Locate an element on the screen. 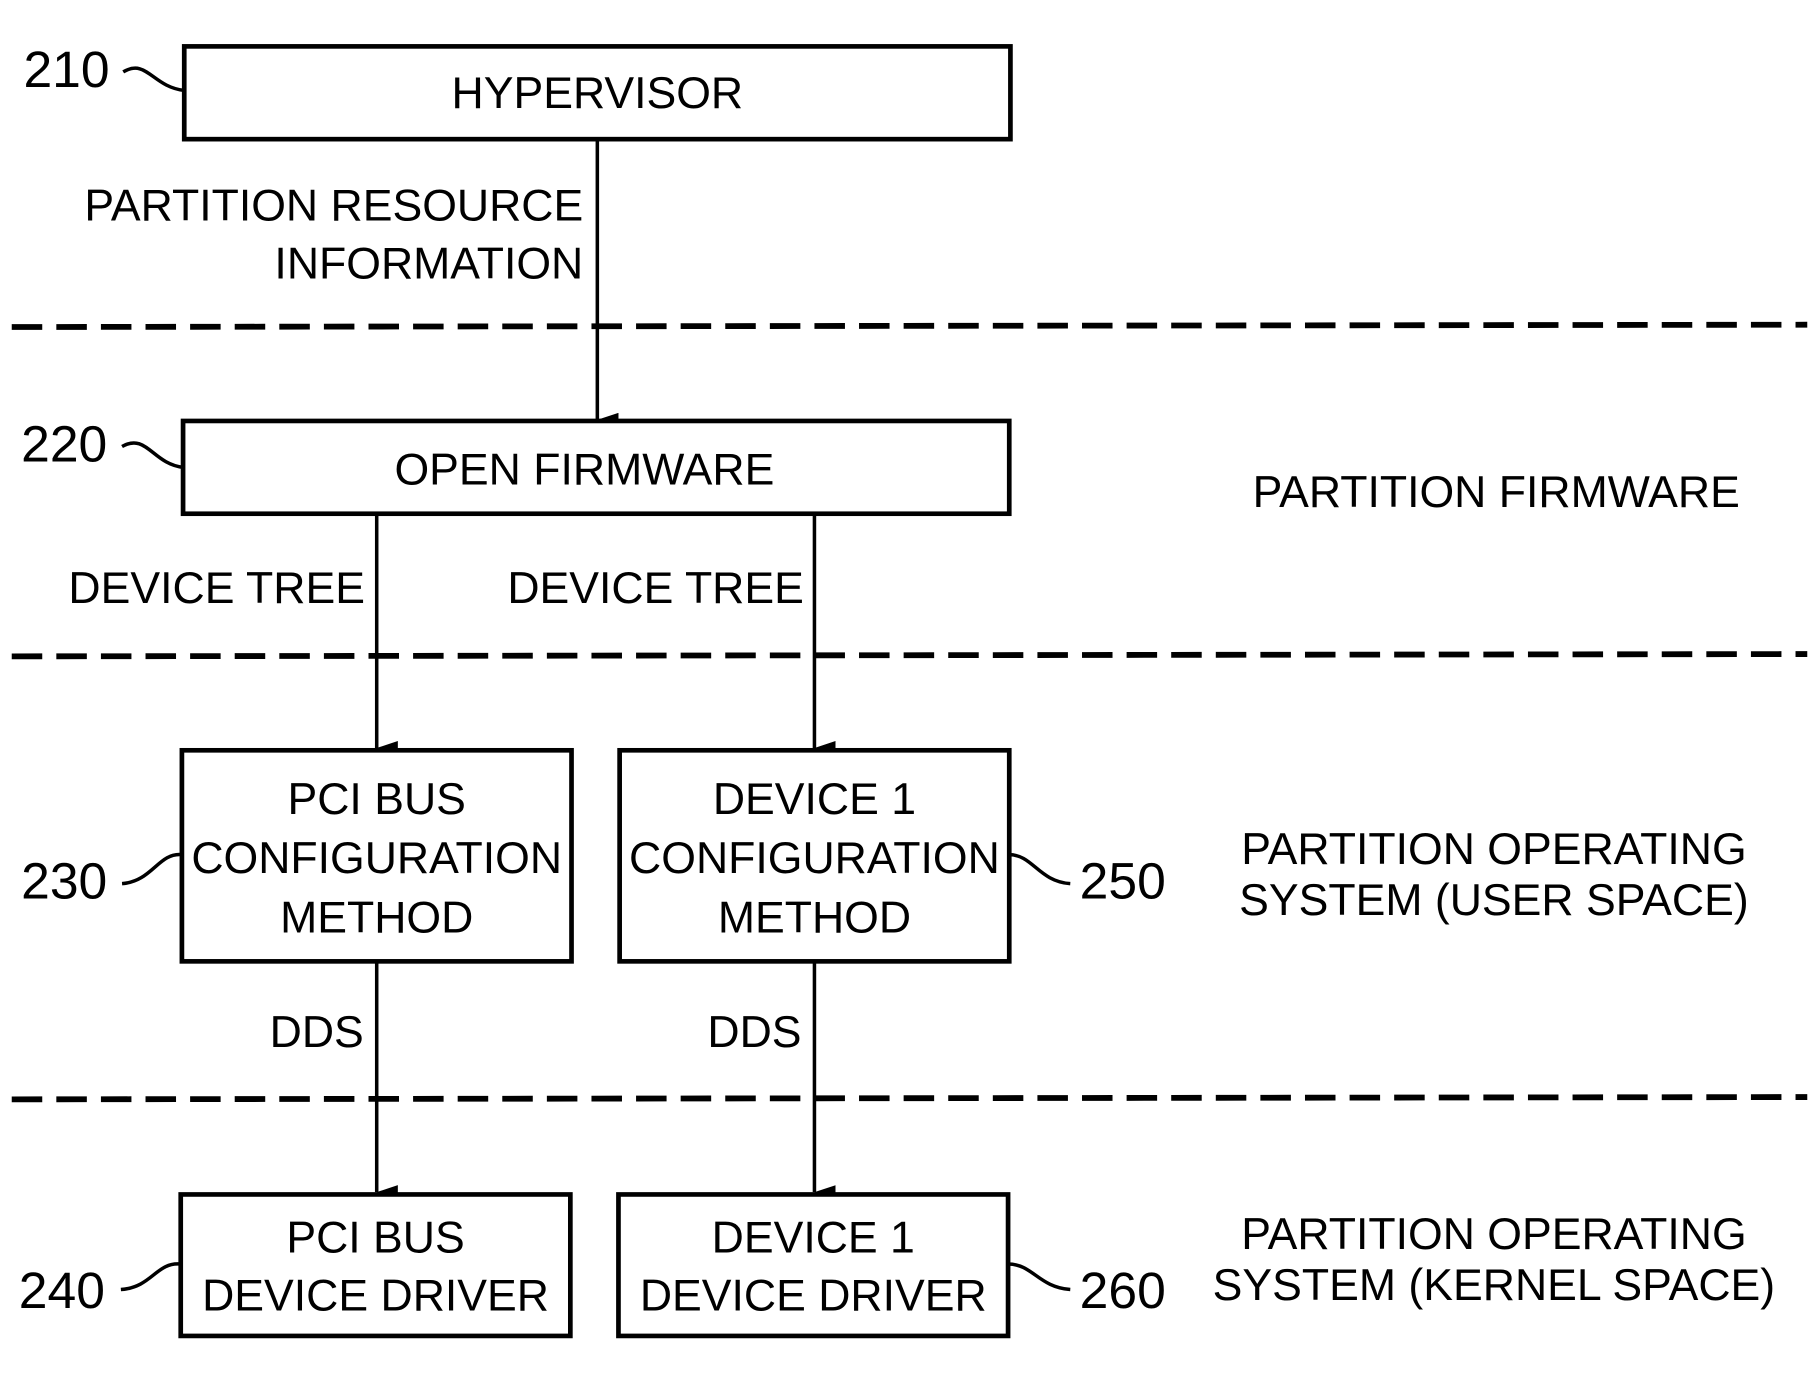 The image size is (1819, 1380). open-firmware-block: OPEN FIRMWARE 220 is located at coordinates (516, 466).